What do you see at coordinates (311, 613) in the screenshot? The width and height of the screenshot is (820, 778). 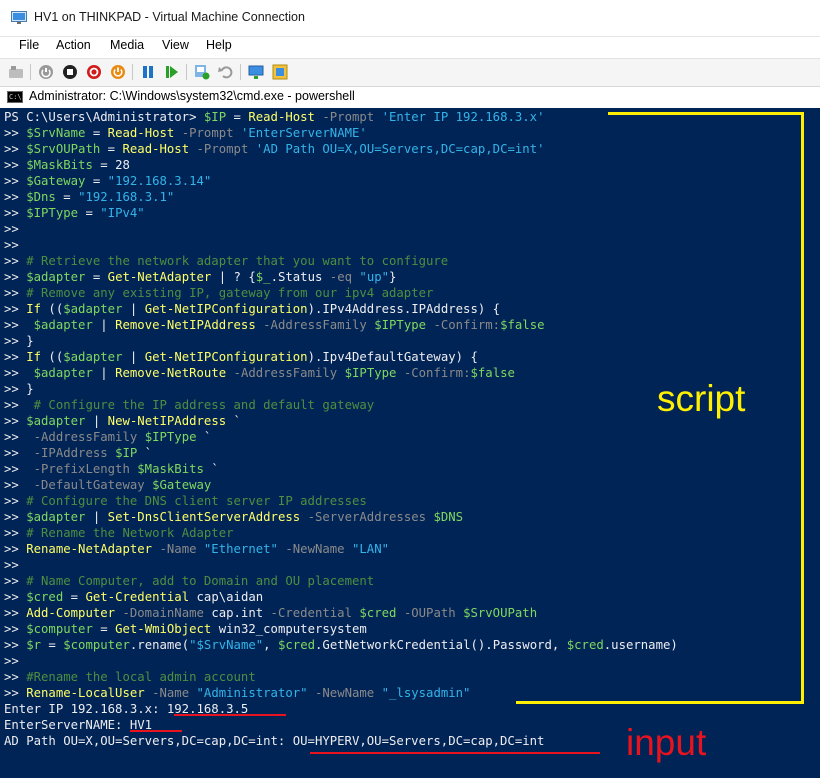 I see `console-token: -Credential` at bounding box center [311, 613].